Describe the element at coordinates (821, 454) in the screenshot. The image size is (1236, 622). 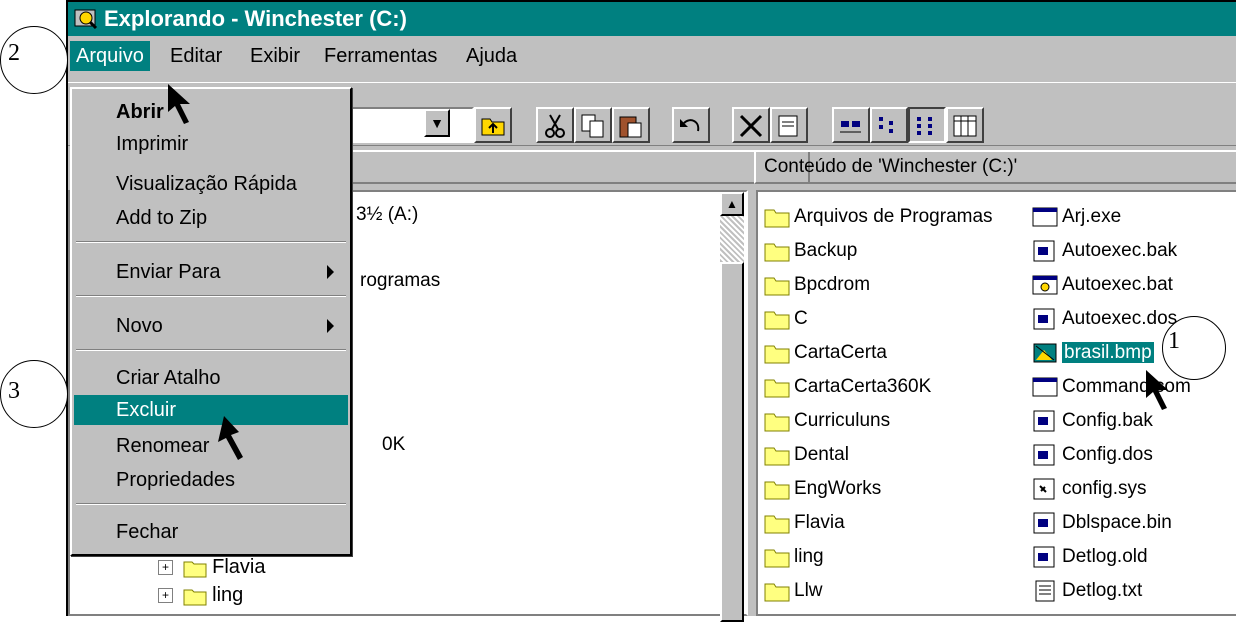
I see `file-name: Dental` at that location.